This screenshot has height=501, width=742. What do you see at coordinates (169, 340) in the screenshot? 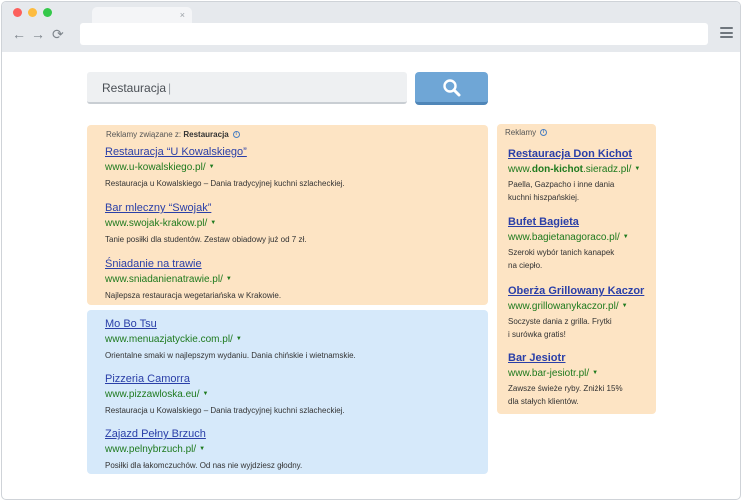
I see `result-url-text: www.menuazjatyckie.com.pl/` at bounding box center [169, 340].